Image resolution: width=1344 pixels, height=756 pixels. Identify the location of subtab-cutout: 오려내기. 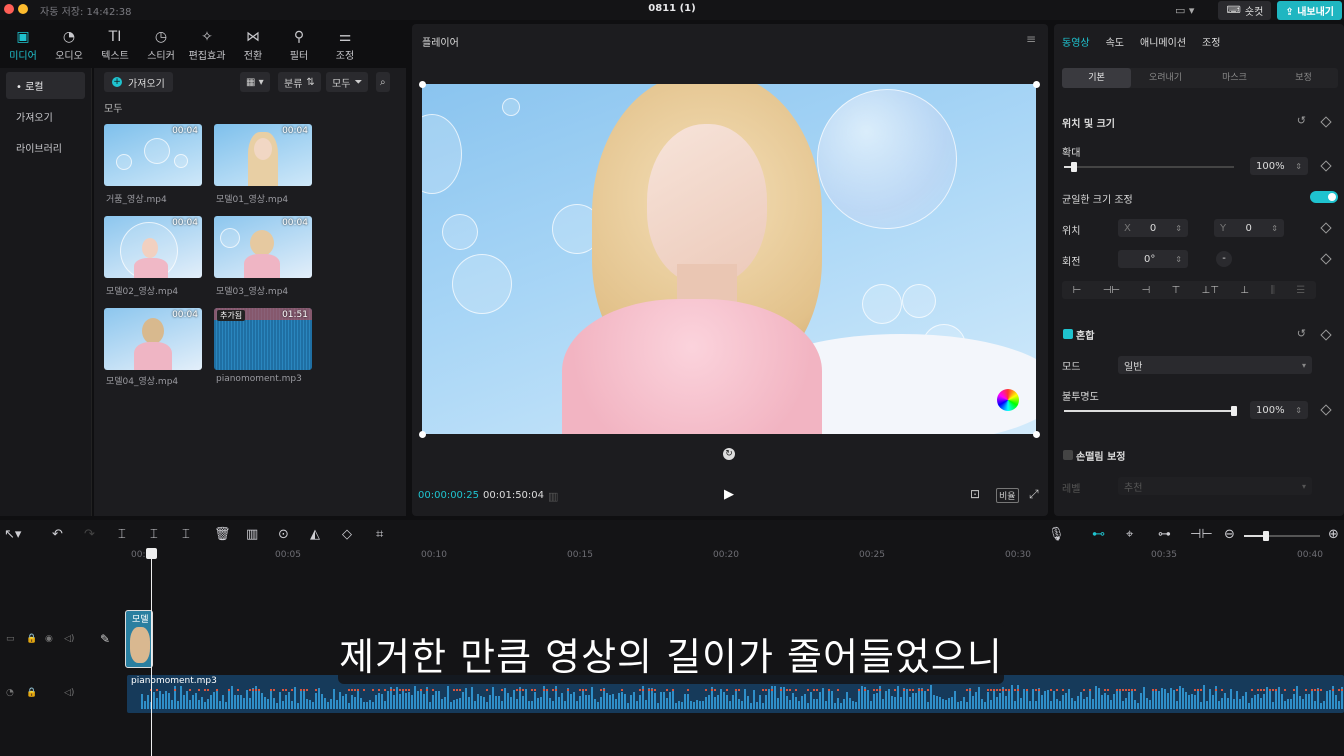
(1165, 78).